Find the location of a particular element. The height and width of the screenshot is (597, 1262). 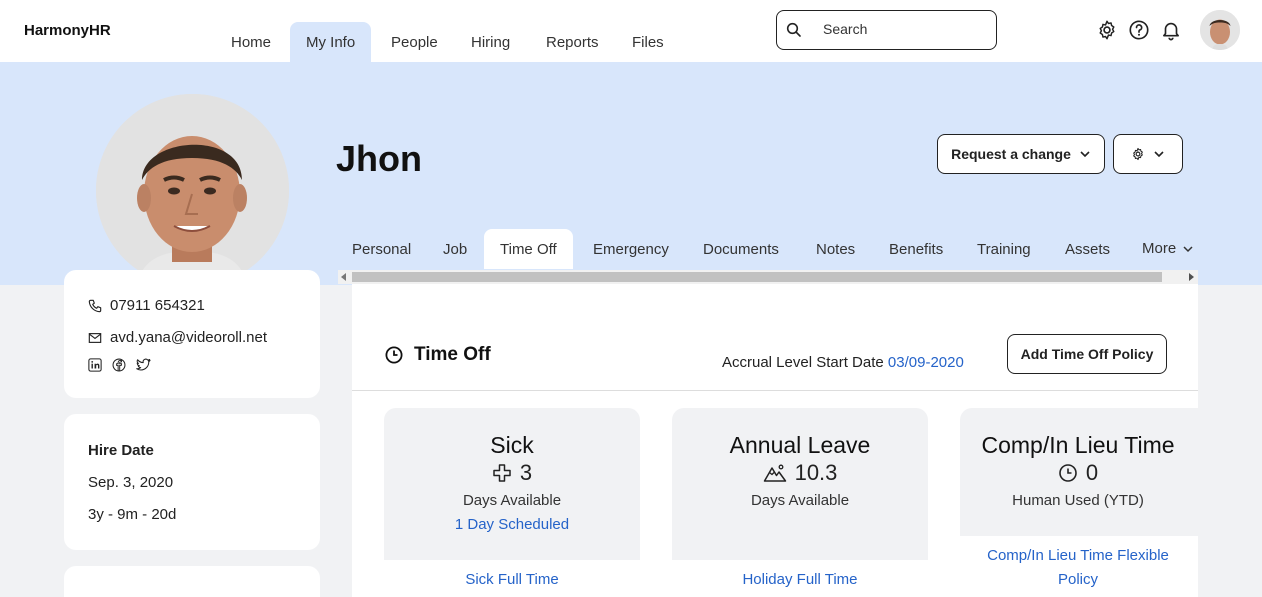

request-change-label: Request a change is located at coordinates (1011, 154).